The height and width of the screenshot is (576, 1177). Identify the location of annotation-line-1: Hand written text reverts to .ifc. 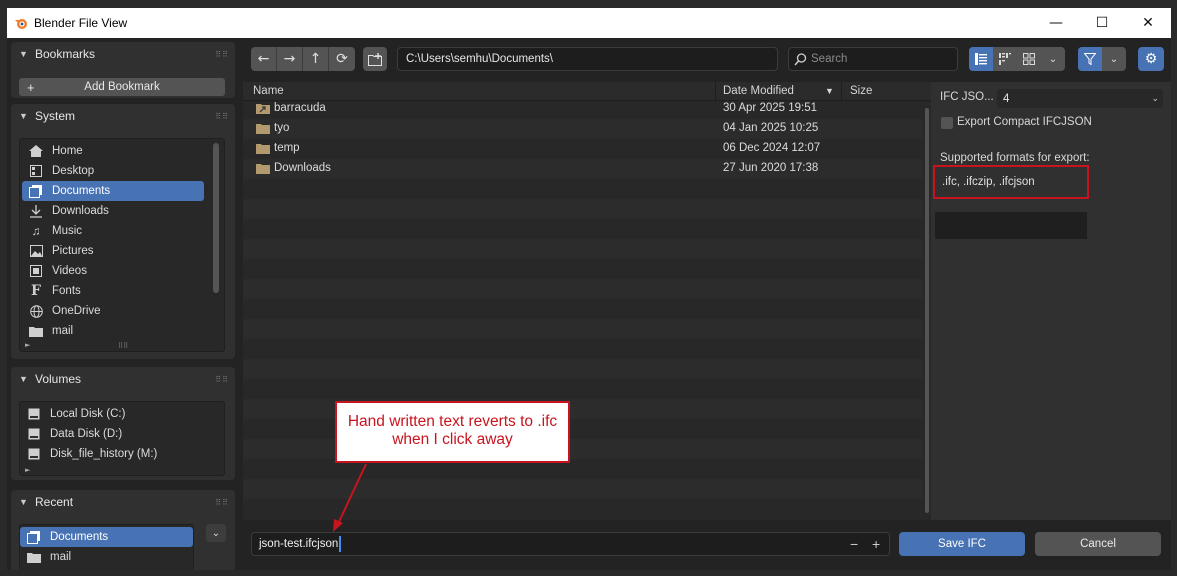
(452, 421).